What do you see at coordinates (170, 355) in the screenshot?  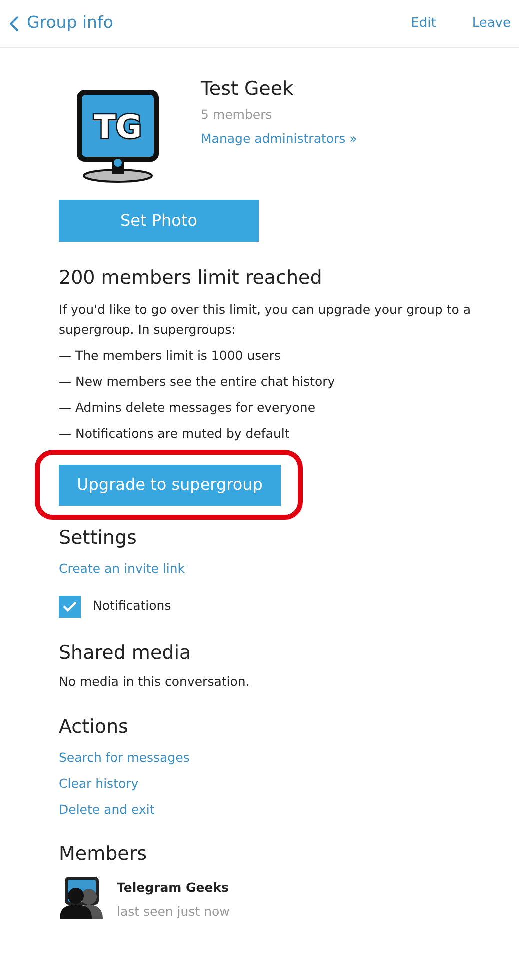 I see `feature-item: — The members limit is 1000 users` at bounding box center [170, 355].